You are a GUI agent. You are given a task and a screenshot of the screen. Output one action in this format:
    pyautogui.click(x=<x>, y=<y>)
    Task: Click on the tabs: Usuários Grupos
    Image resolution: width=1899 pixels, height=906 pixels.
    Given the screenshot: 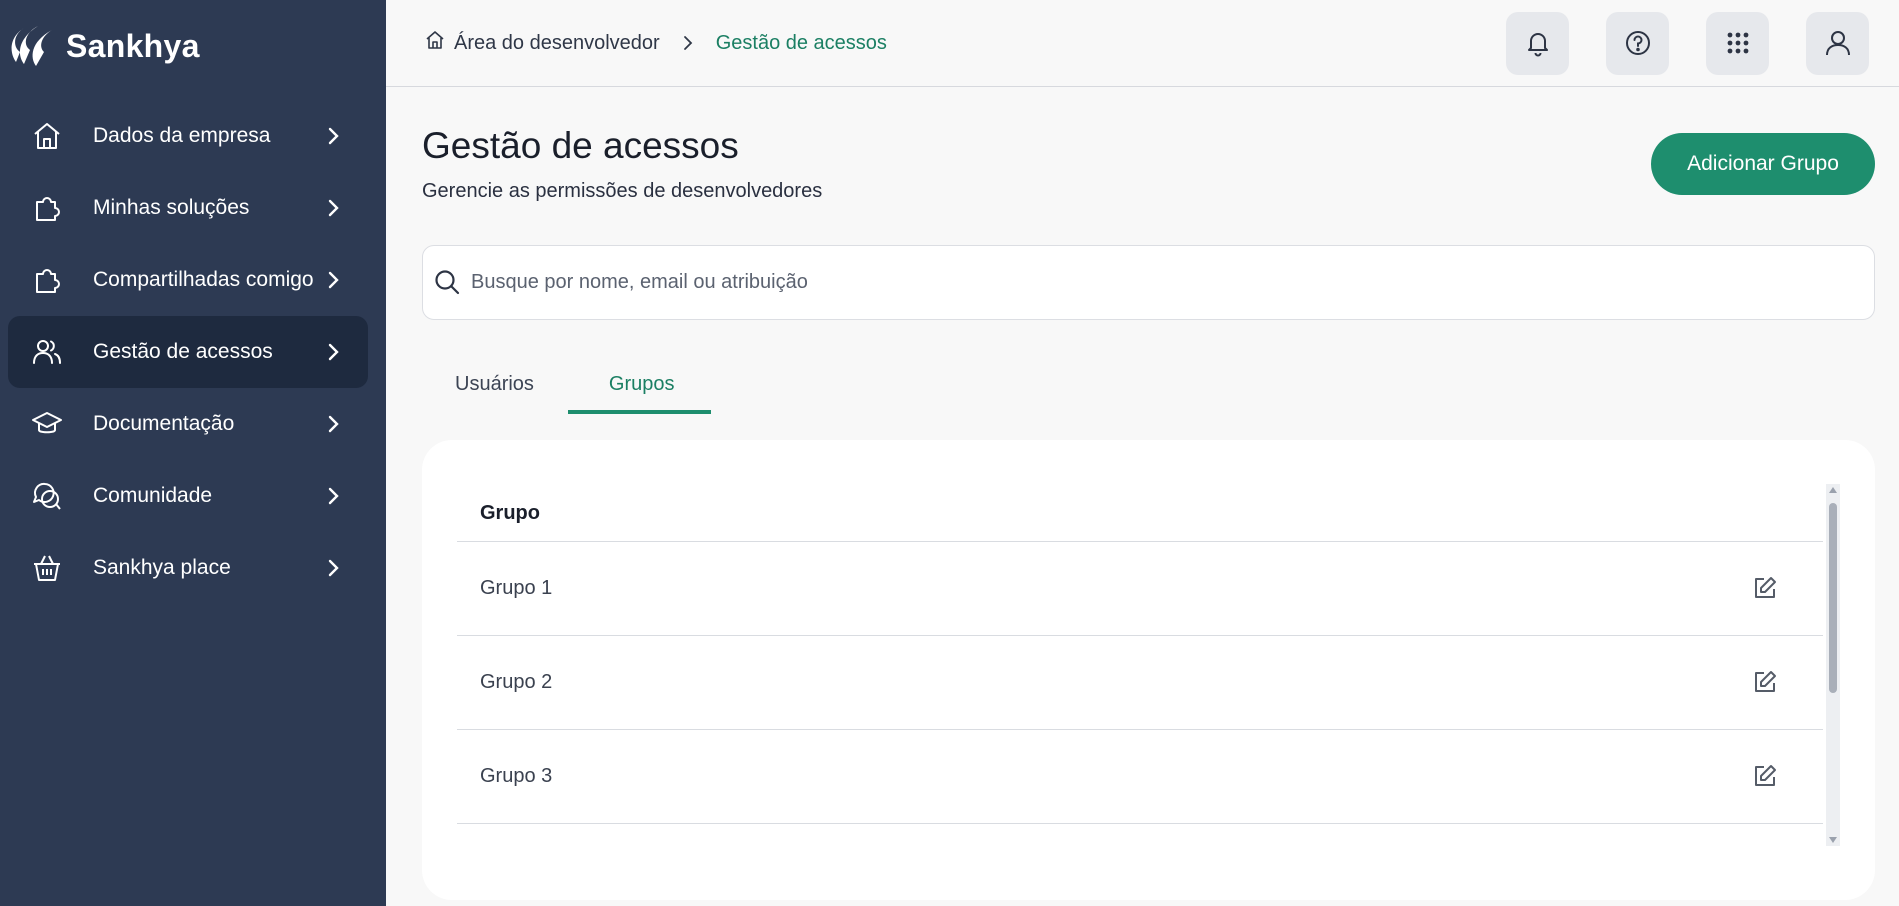 What is the action you would take?
    pyautogui.click(x=1148, y=389)
    